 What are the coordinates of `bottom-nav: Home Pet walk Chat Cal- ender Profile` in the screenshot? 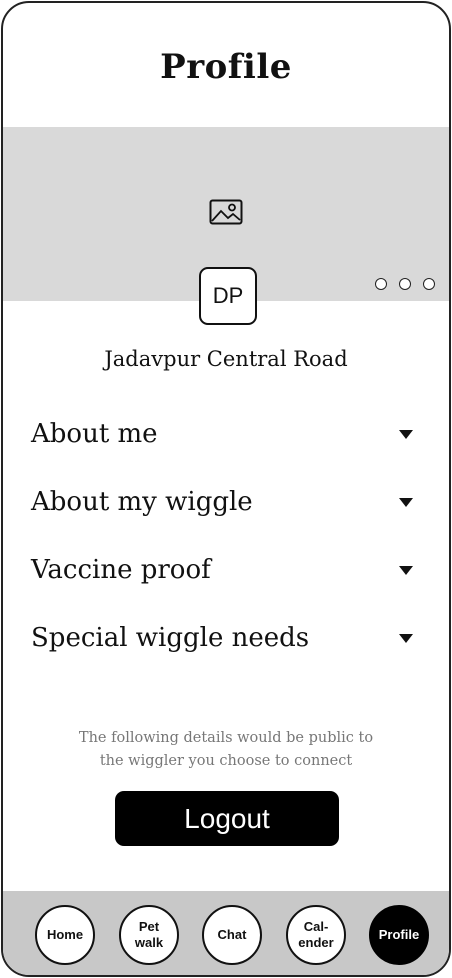 It's located at (226, 933).